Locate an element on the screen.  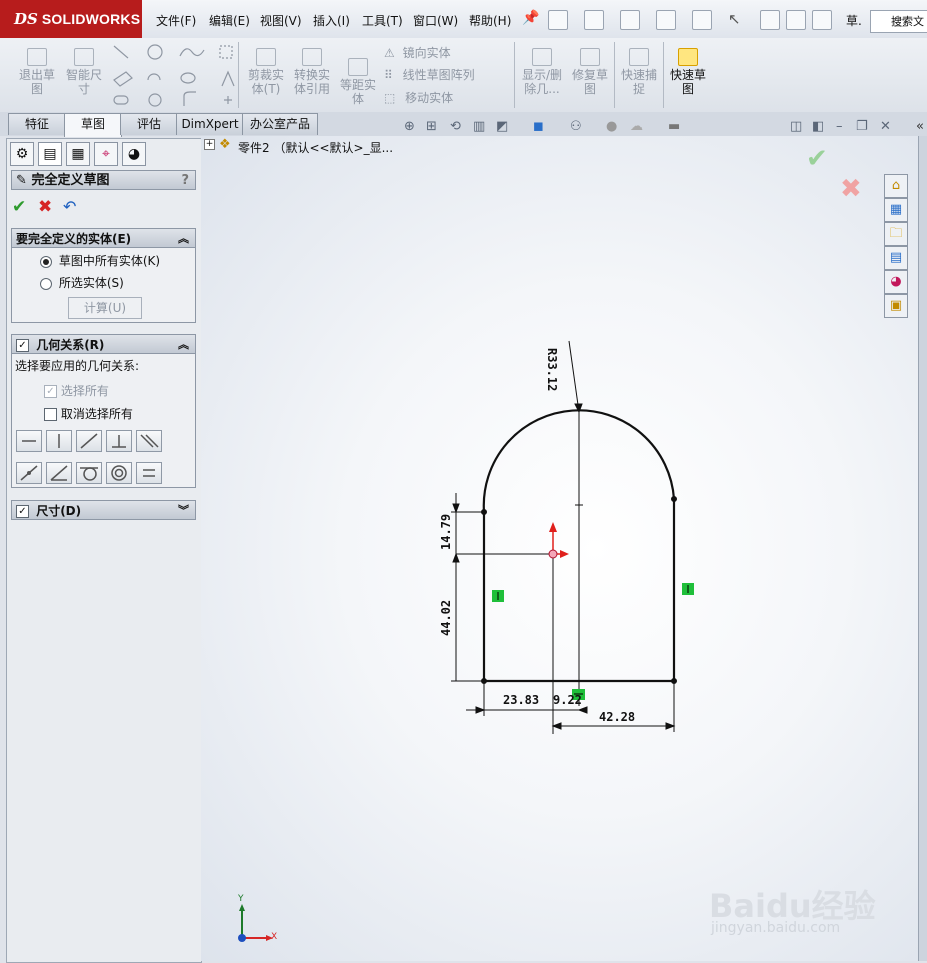
dimension-upper-height: 14.79 is located at coordinates (446, 532).